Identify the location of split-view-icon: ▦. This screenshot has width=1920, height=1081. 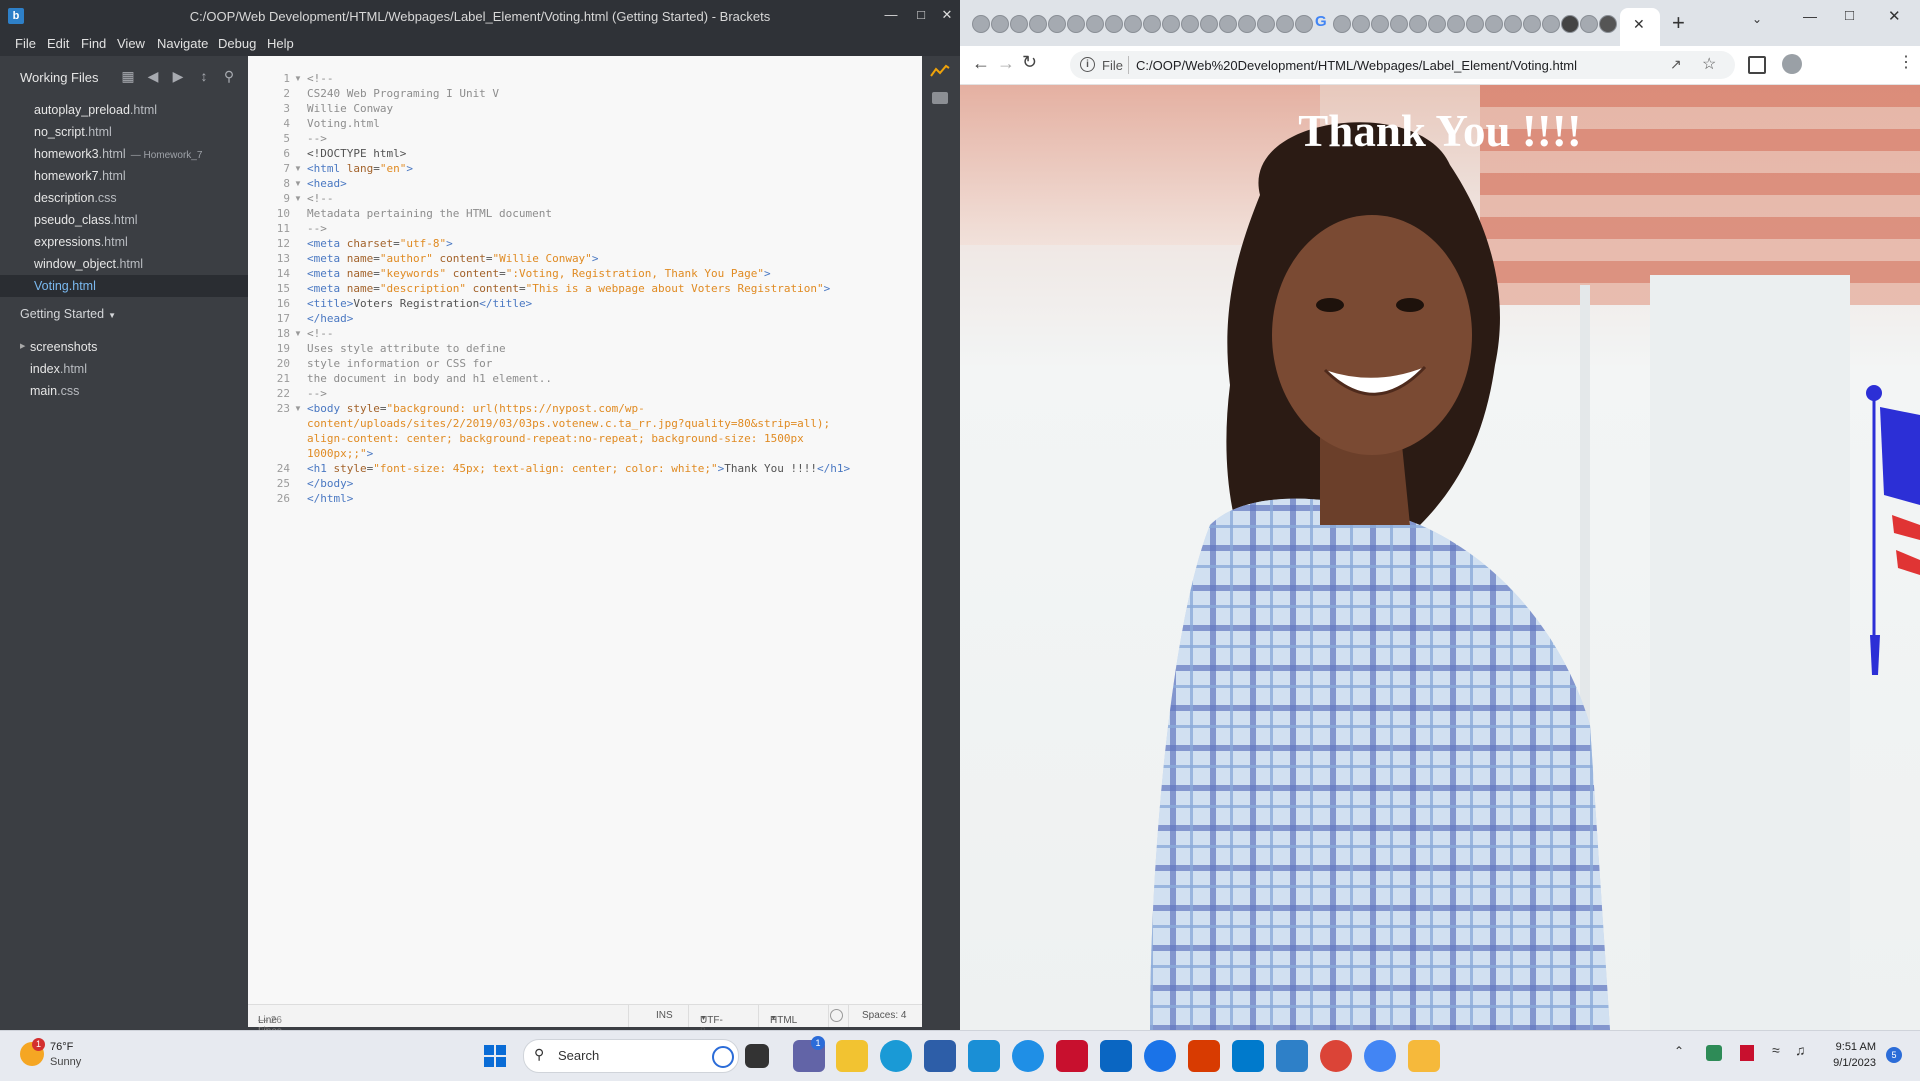
(128, 76).